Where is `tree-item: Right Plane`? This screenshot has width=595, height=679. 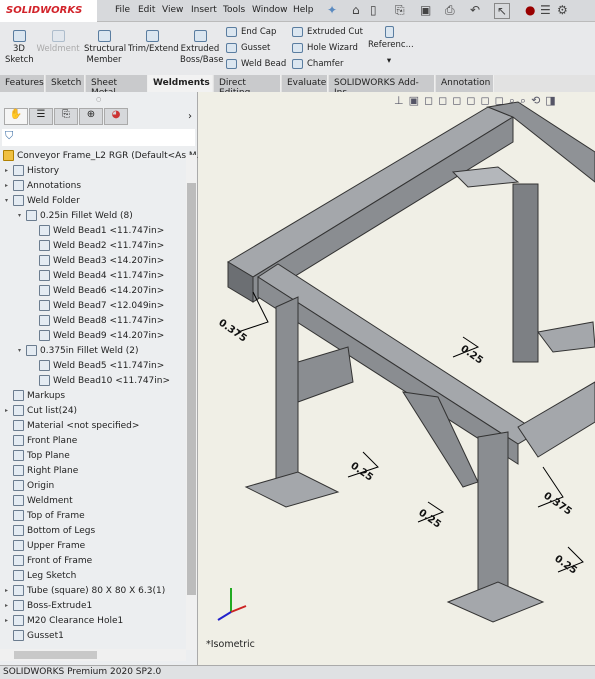
tree-item: Right Plane is located at coordinates (41, 470).